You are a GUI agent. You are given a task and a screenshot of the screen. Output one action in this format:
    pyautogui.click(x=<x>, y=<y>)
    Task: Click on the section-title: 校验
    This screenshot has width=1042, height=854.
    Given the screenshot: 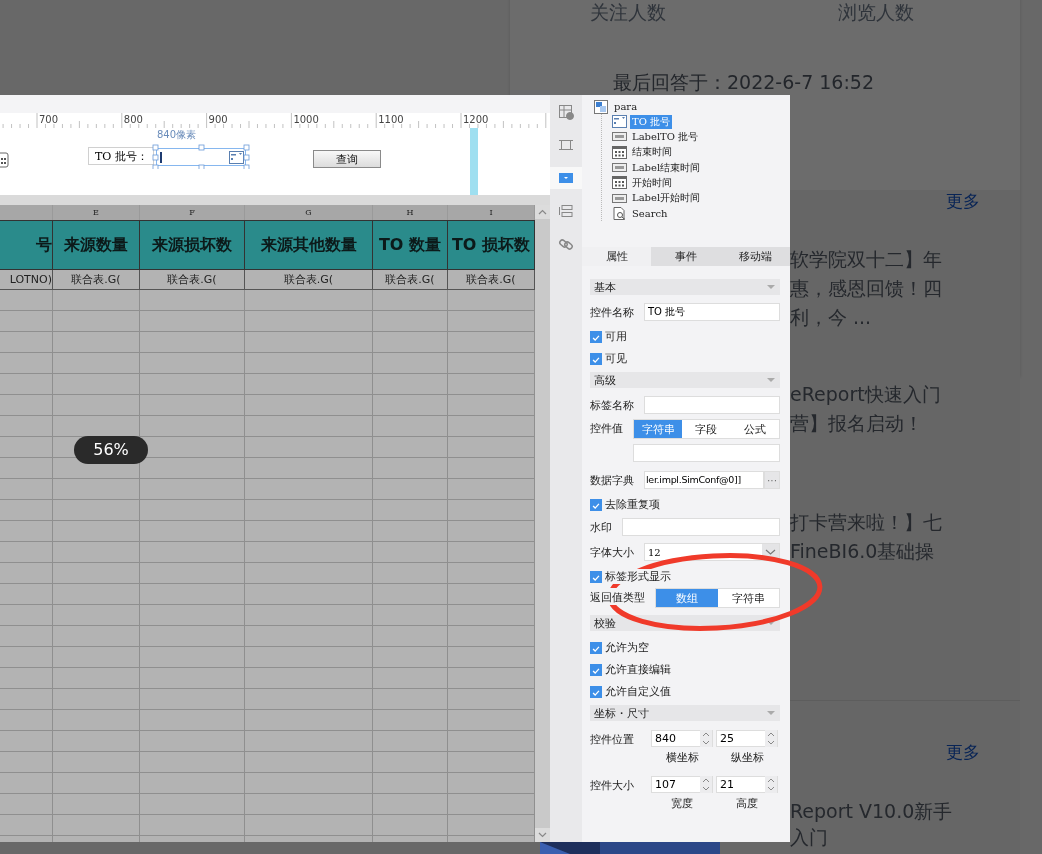 What is the action you would take?
    pyautogui.click(x=605, y=623)
    